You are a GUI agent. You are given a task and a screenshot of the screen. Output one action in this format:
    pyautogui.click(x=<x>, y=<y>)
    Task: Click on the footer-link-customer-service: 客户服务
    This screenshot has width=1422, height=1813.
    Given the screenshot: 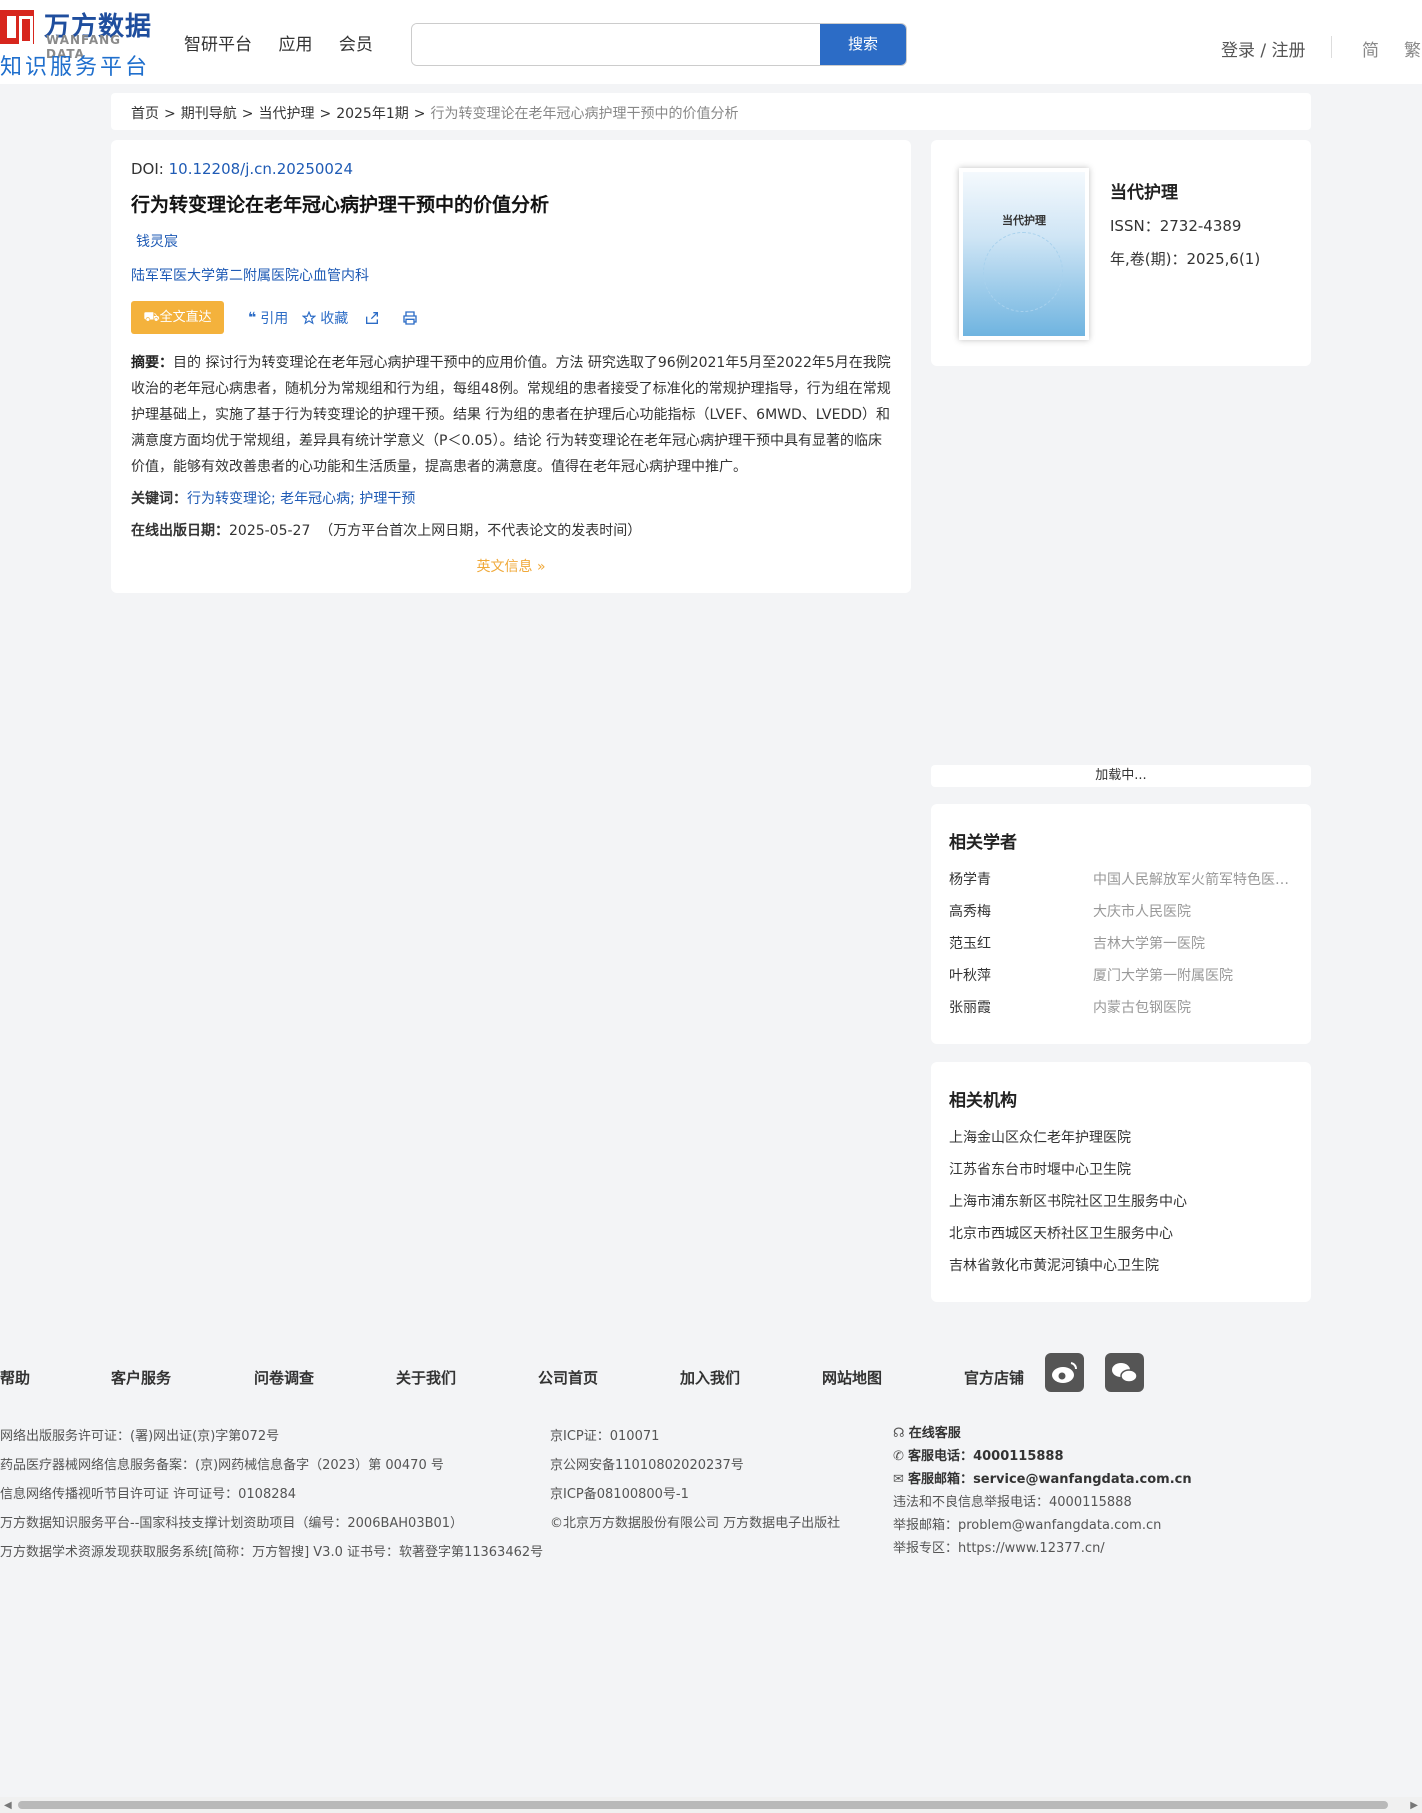 What is the action you would take?
    pyautogui.click(x=141, y=1377)
    